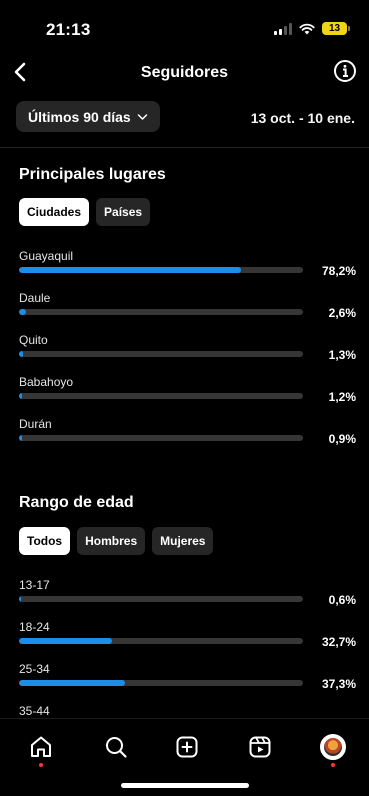 The width and height of the screenshot is (369, 796). Describe the element at coordinates (338, 642) in the screenshot. I see `bar-value: 32,7%` at that location.